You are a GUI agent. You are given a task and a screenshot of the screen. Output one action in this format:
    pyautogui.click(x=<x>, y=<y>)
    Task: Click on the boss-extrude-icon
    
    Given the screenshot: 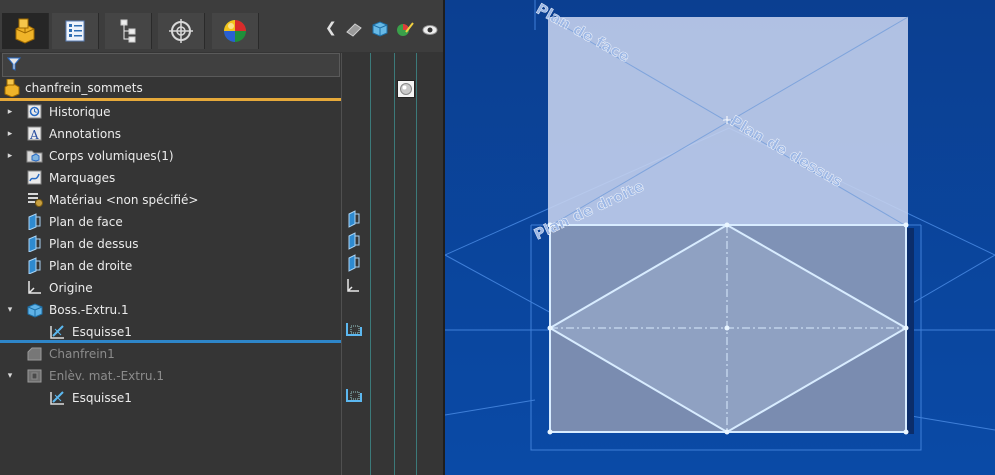 What is the action you would take?
    pyautogui.click(x=35, y=310)
    